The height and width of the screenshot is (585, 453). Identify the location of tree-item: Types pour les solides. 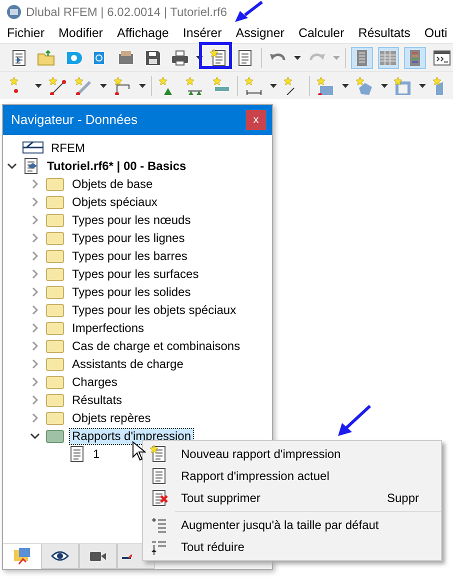
(131, 292).